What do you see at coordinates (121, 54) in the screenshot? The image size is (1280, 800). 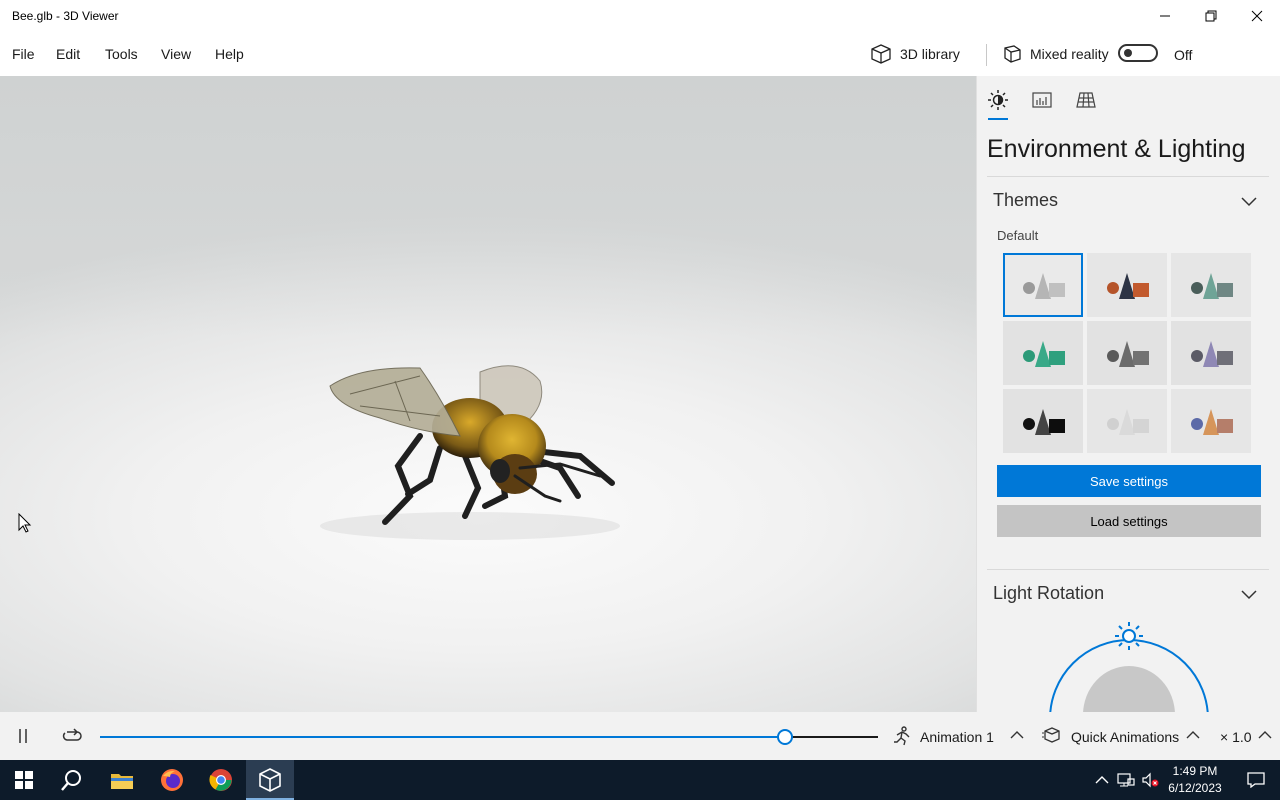 I see `menu-tools: Tools` at bounding box center [121, 54].